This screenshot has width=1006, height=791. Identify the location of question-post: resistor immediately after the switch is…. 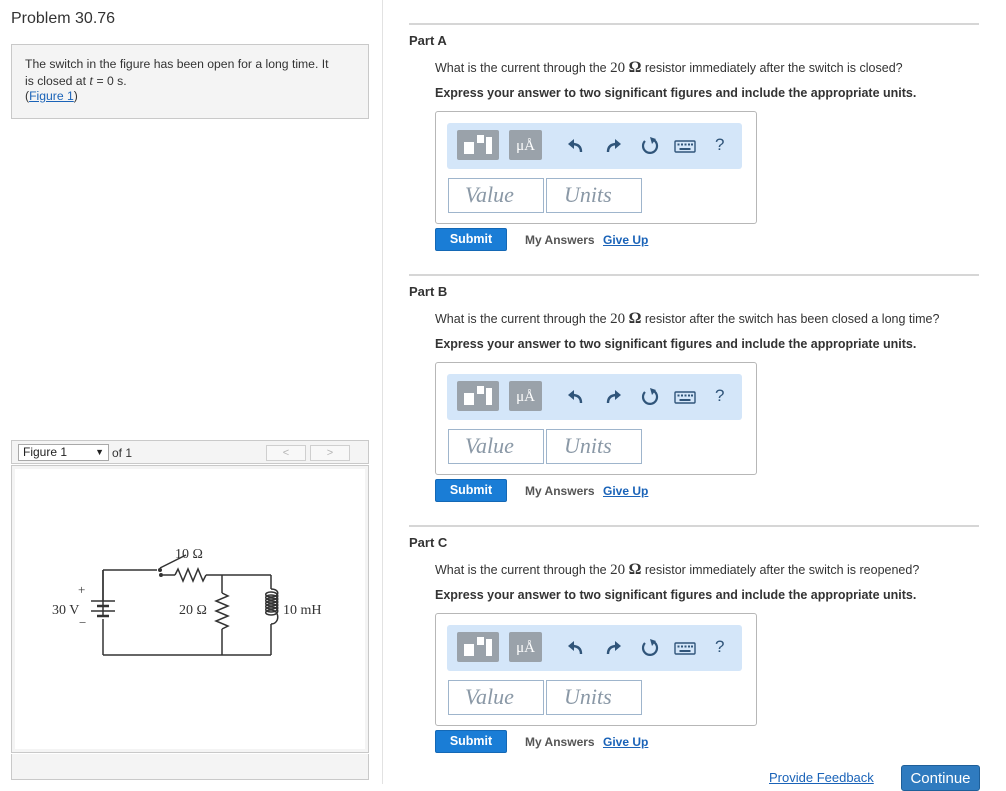
(772, 68).